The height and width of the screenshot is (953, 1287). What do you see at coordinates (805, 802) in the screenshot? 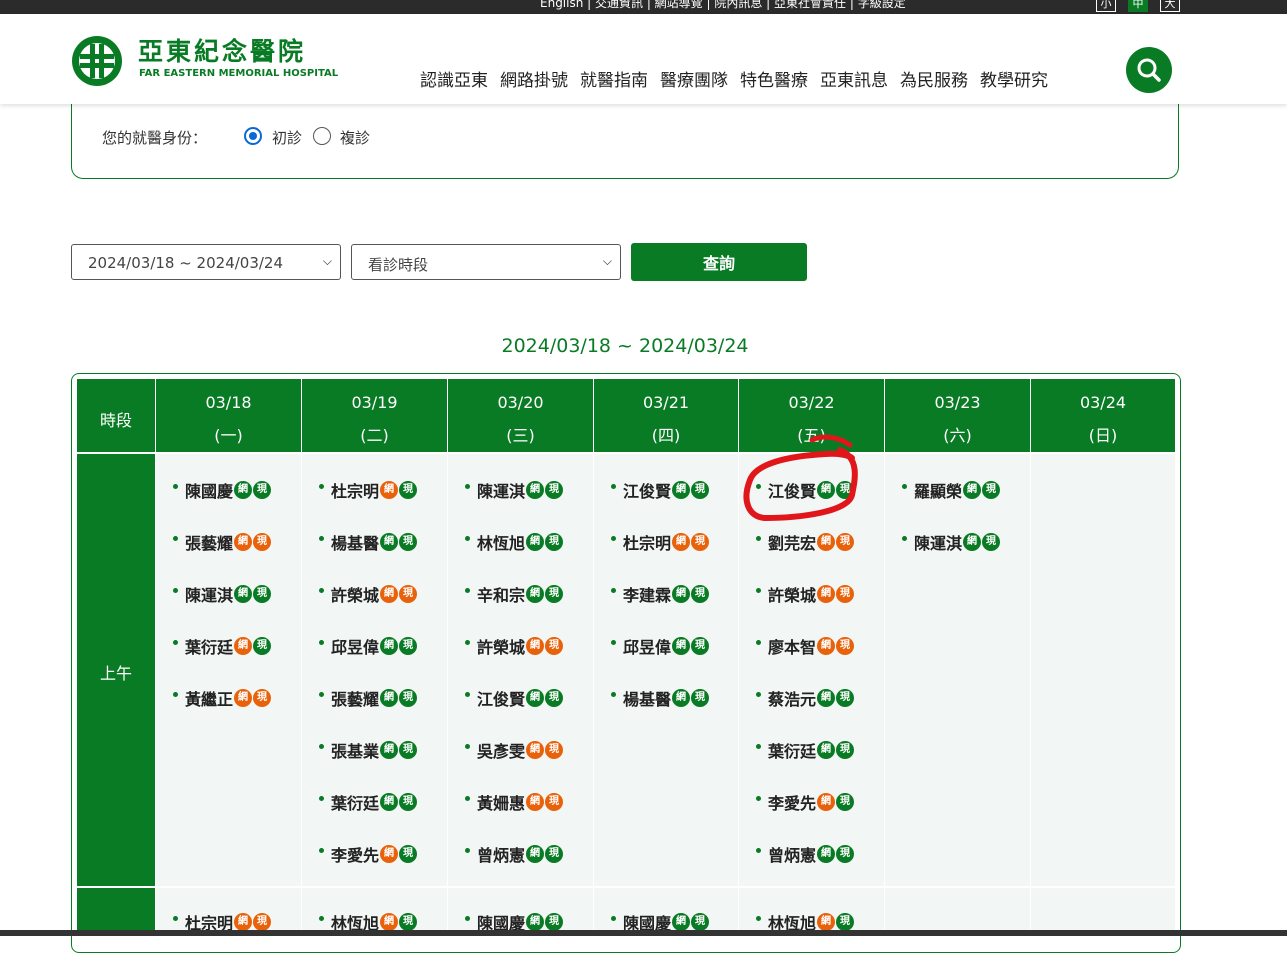
I see `doctor-entry: 李愛先網現` at bounding box center [805, 802].